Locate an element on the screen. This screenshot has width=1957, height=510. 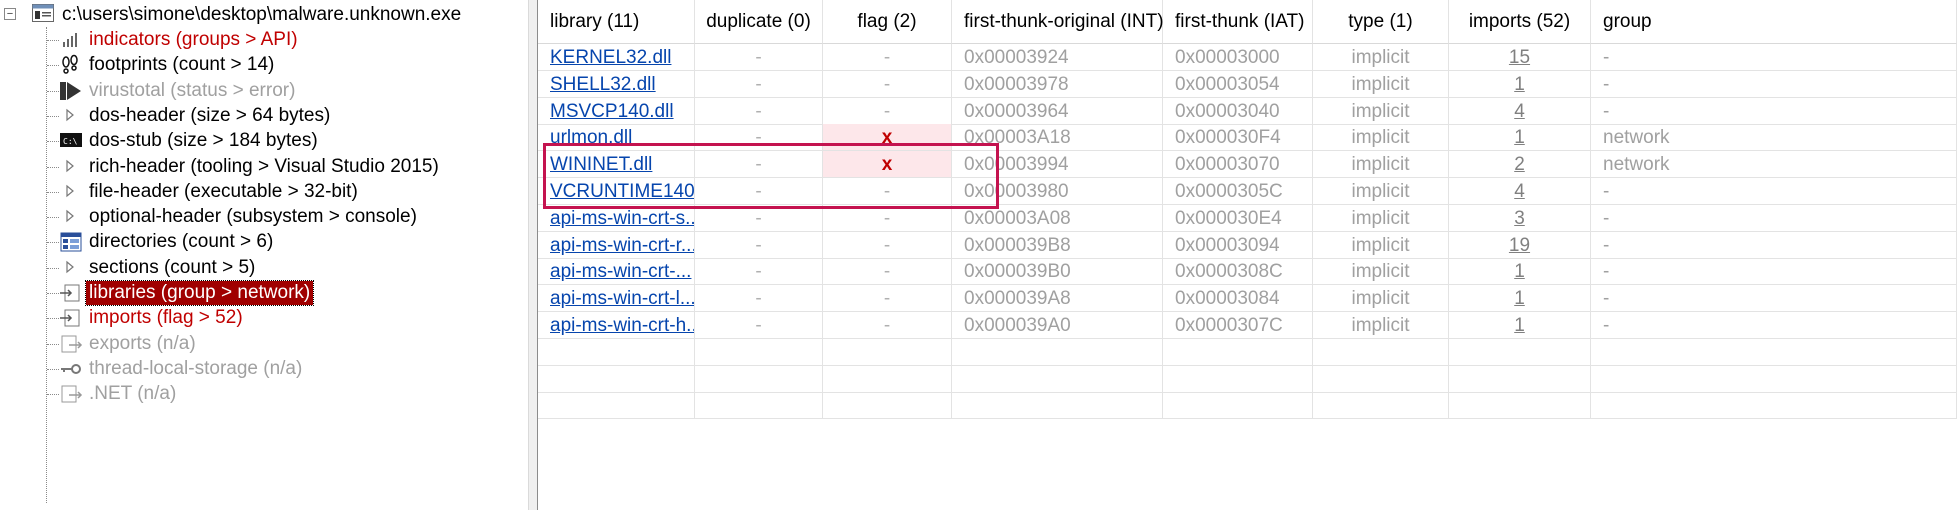
library-cell: WININET.dll is located at coordinates (616, 165).